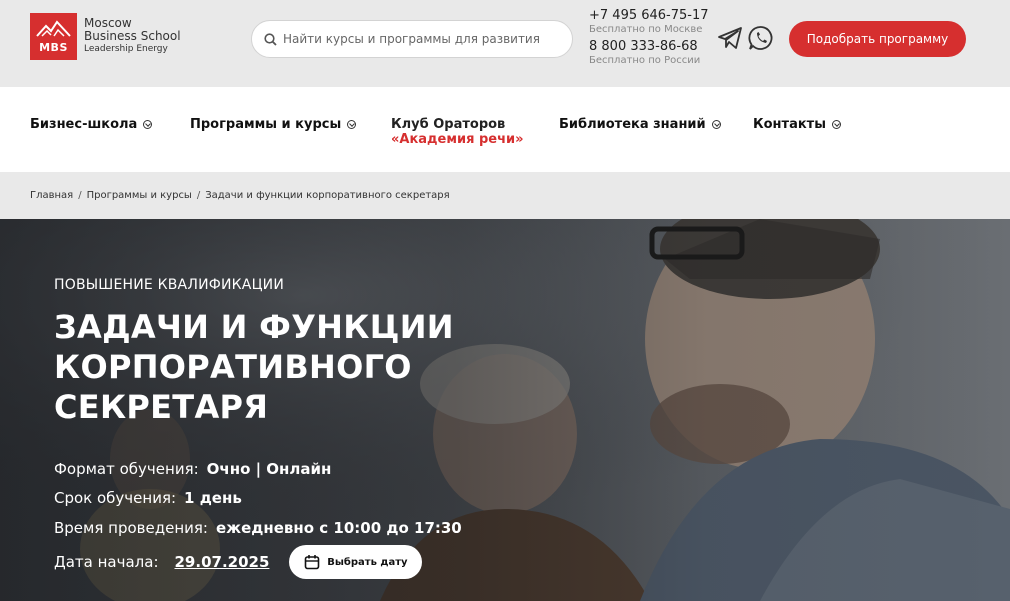  Describe the element at coordinates (213, 498) in the screenshot. I see `duration-value: 1 день` at that location.